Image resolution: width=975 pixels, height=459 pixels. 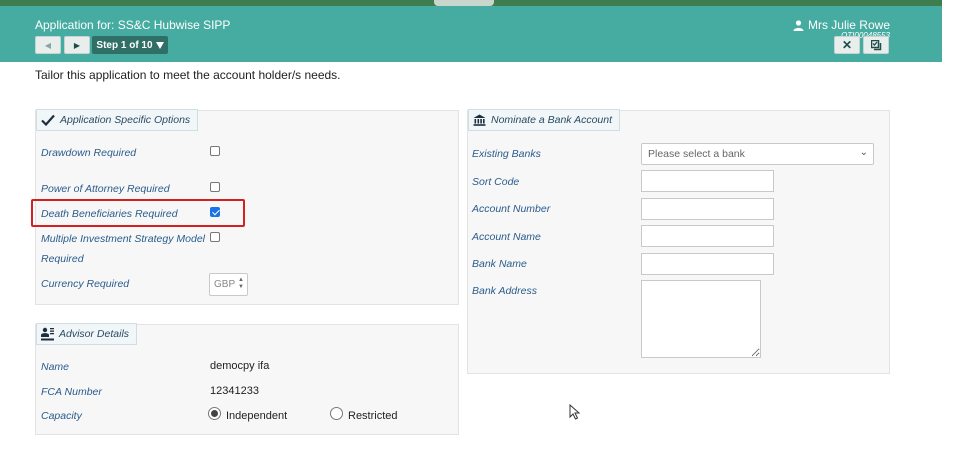 What do you see at coordinates (215, 237) in the screenshot?
I see `multiple-investment-checkbox` at bounding box center [215, 237].